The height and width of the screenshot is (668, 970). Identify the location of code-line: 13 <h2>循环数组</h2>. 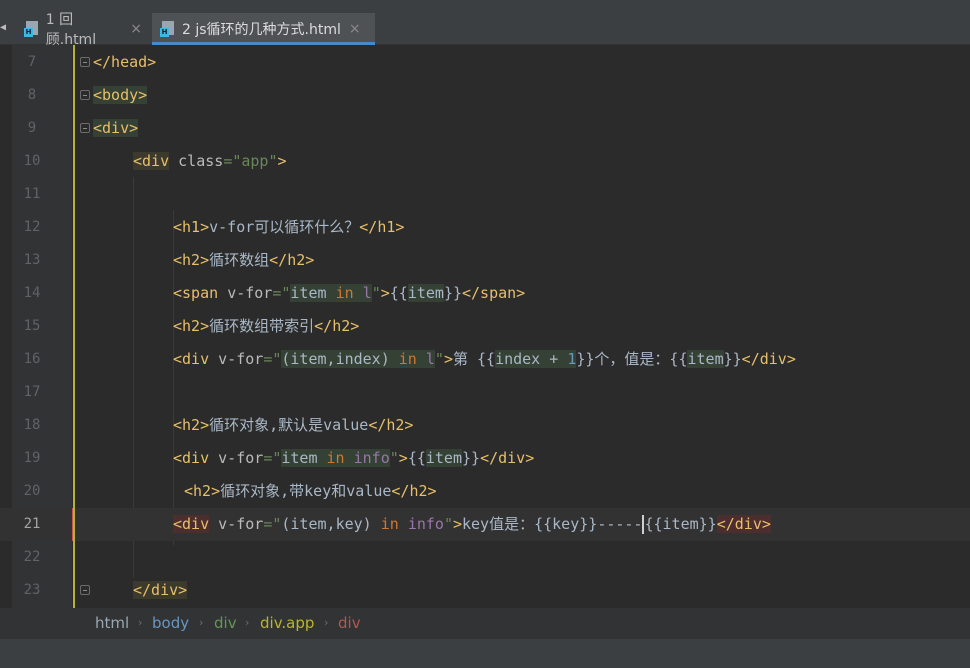
(485, 260).